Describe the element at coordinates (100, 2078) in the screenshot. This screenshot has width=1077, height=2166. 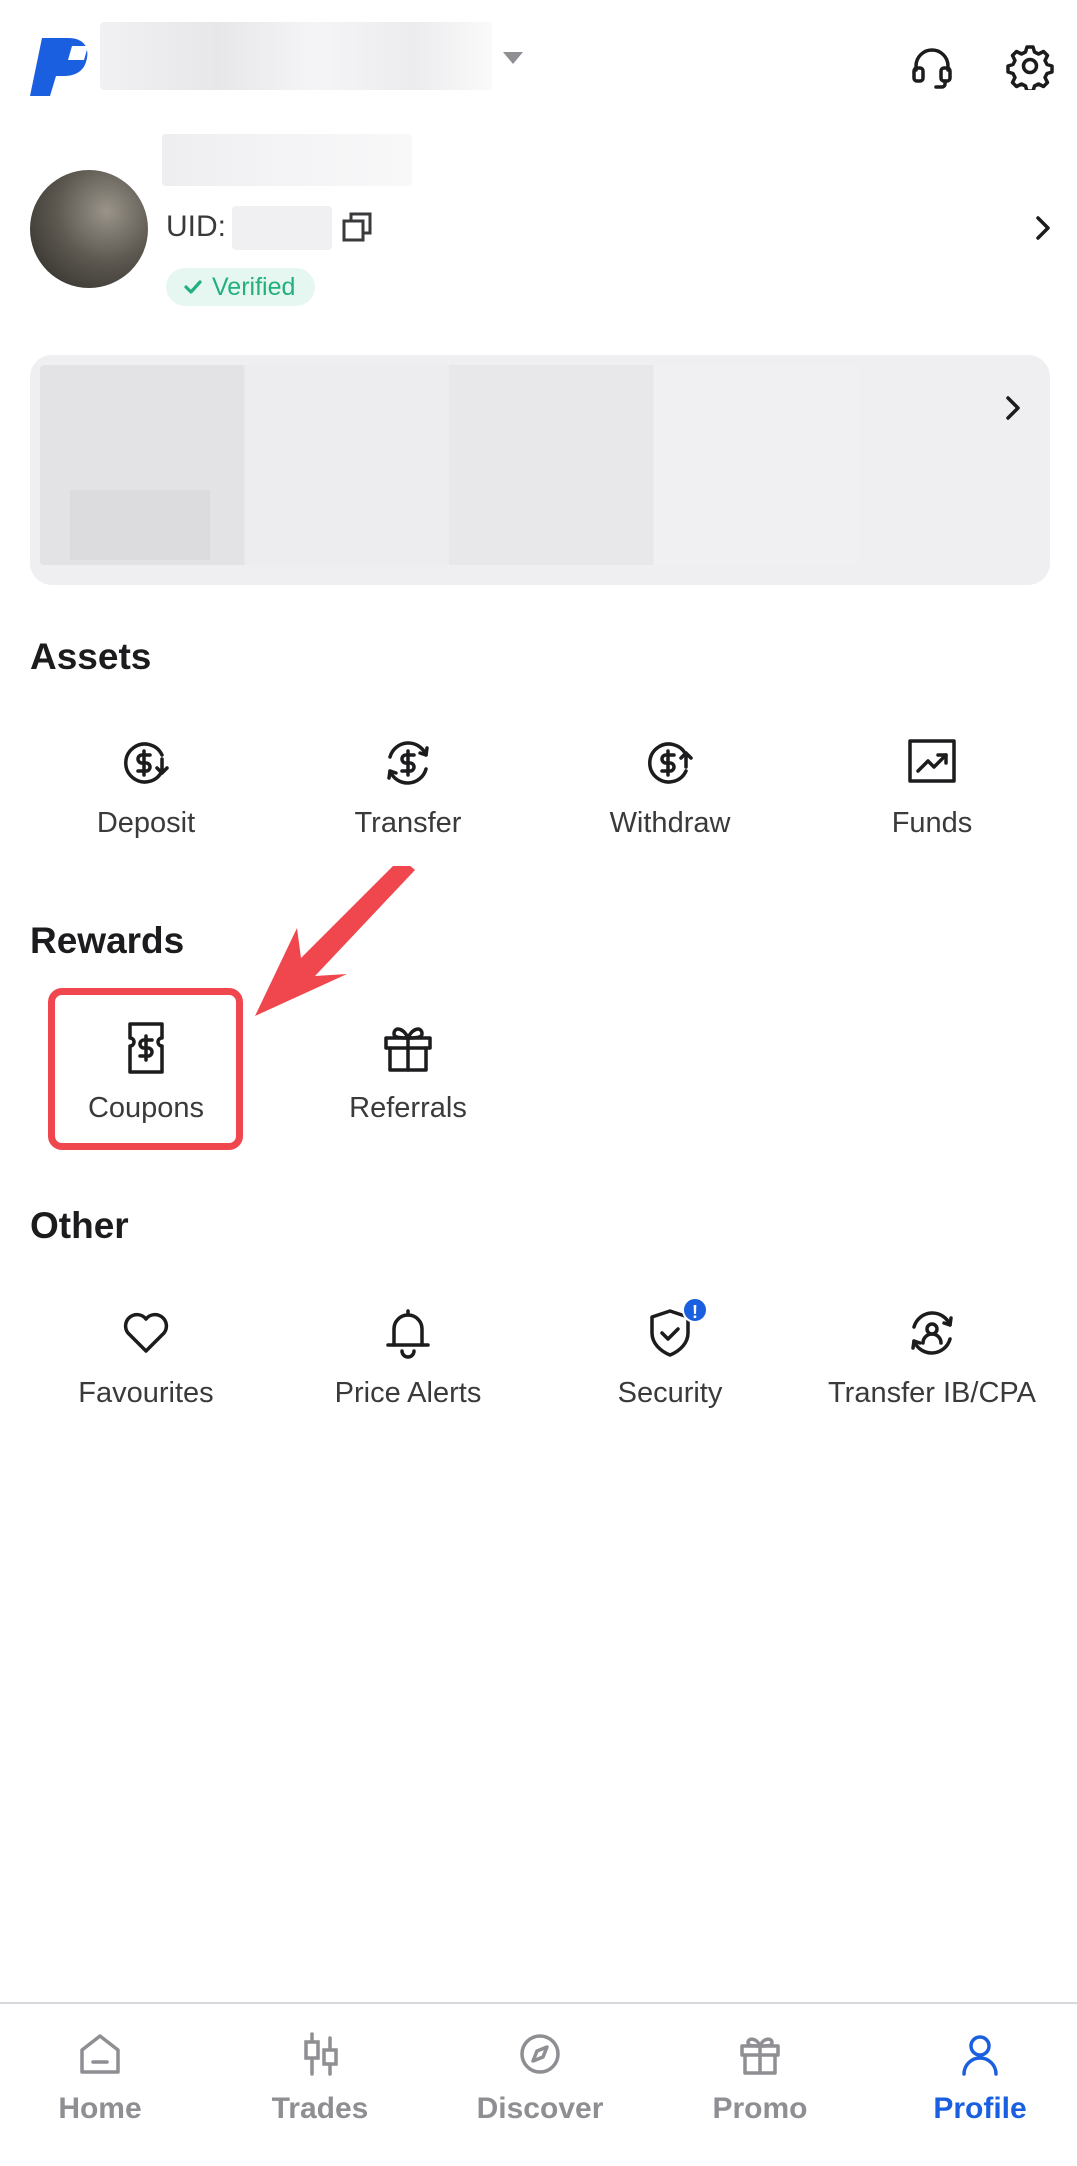
I see `nav-home: Home` at that location.